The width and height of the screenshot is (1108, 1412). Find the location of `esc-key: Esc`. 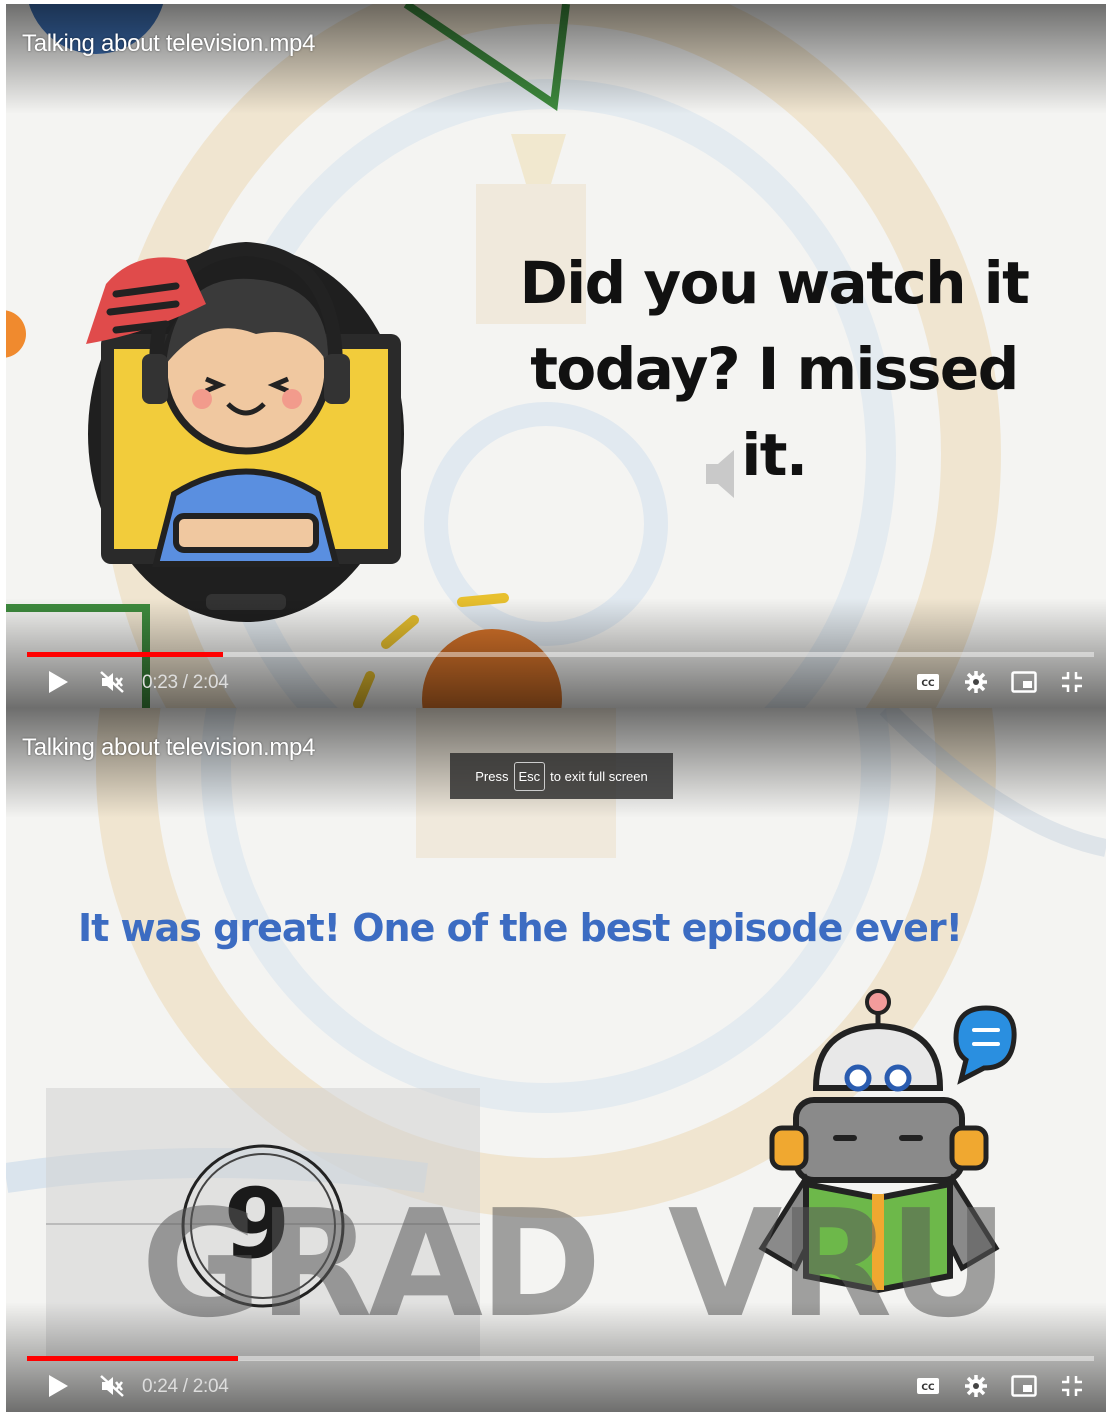

esc-key: Esc is located at coordinates (529, 776).